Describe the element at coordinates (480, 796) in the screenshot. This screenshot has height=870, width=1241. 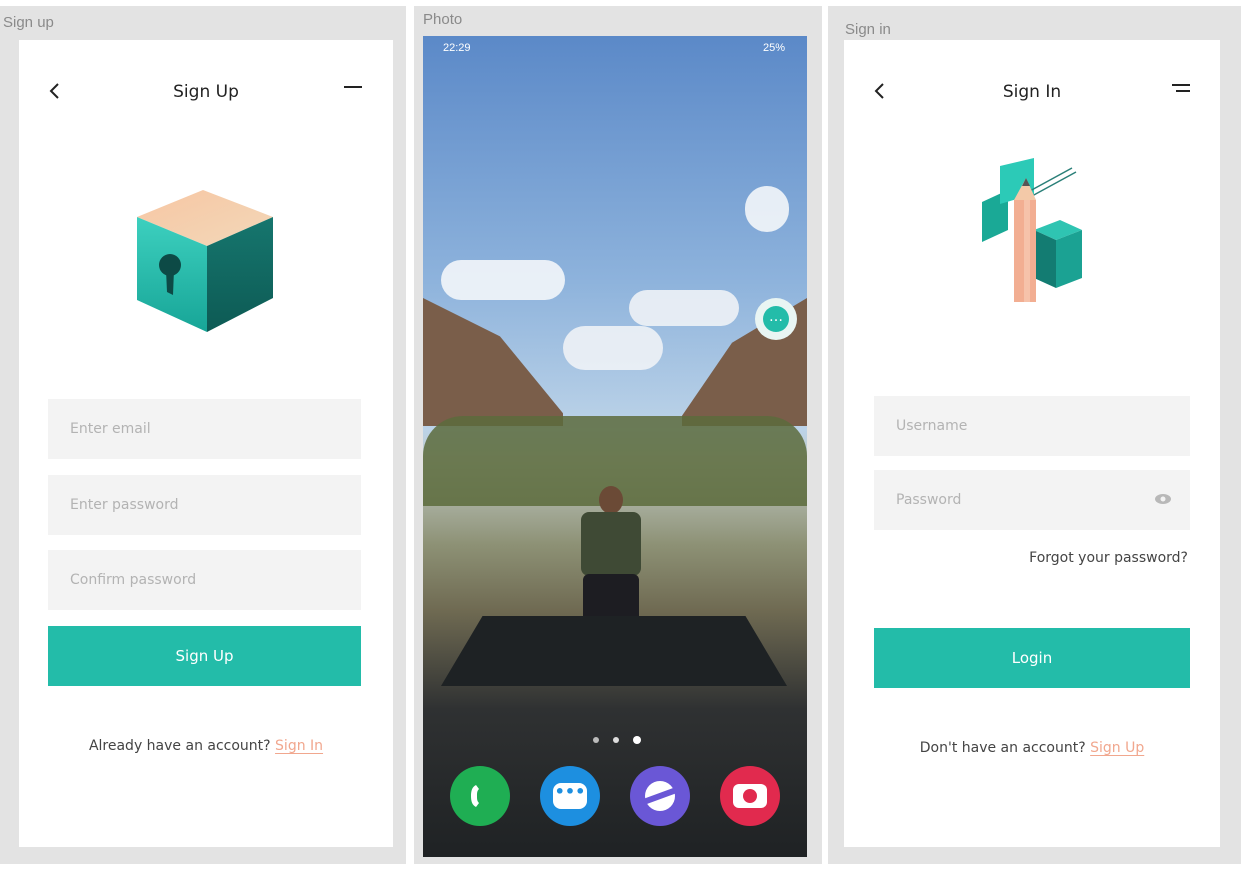
I see `phone-icon` at that location.